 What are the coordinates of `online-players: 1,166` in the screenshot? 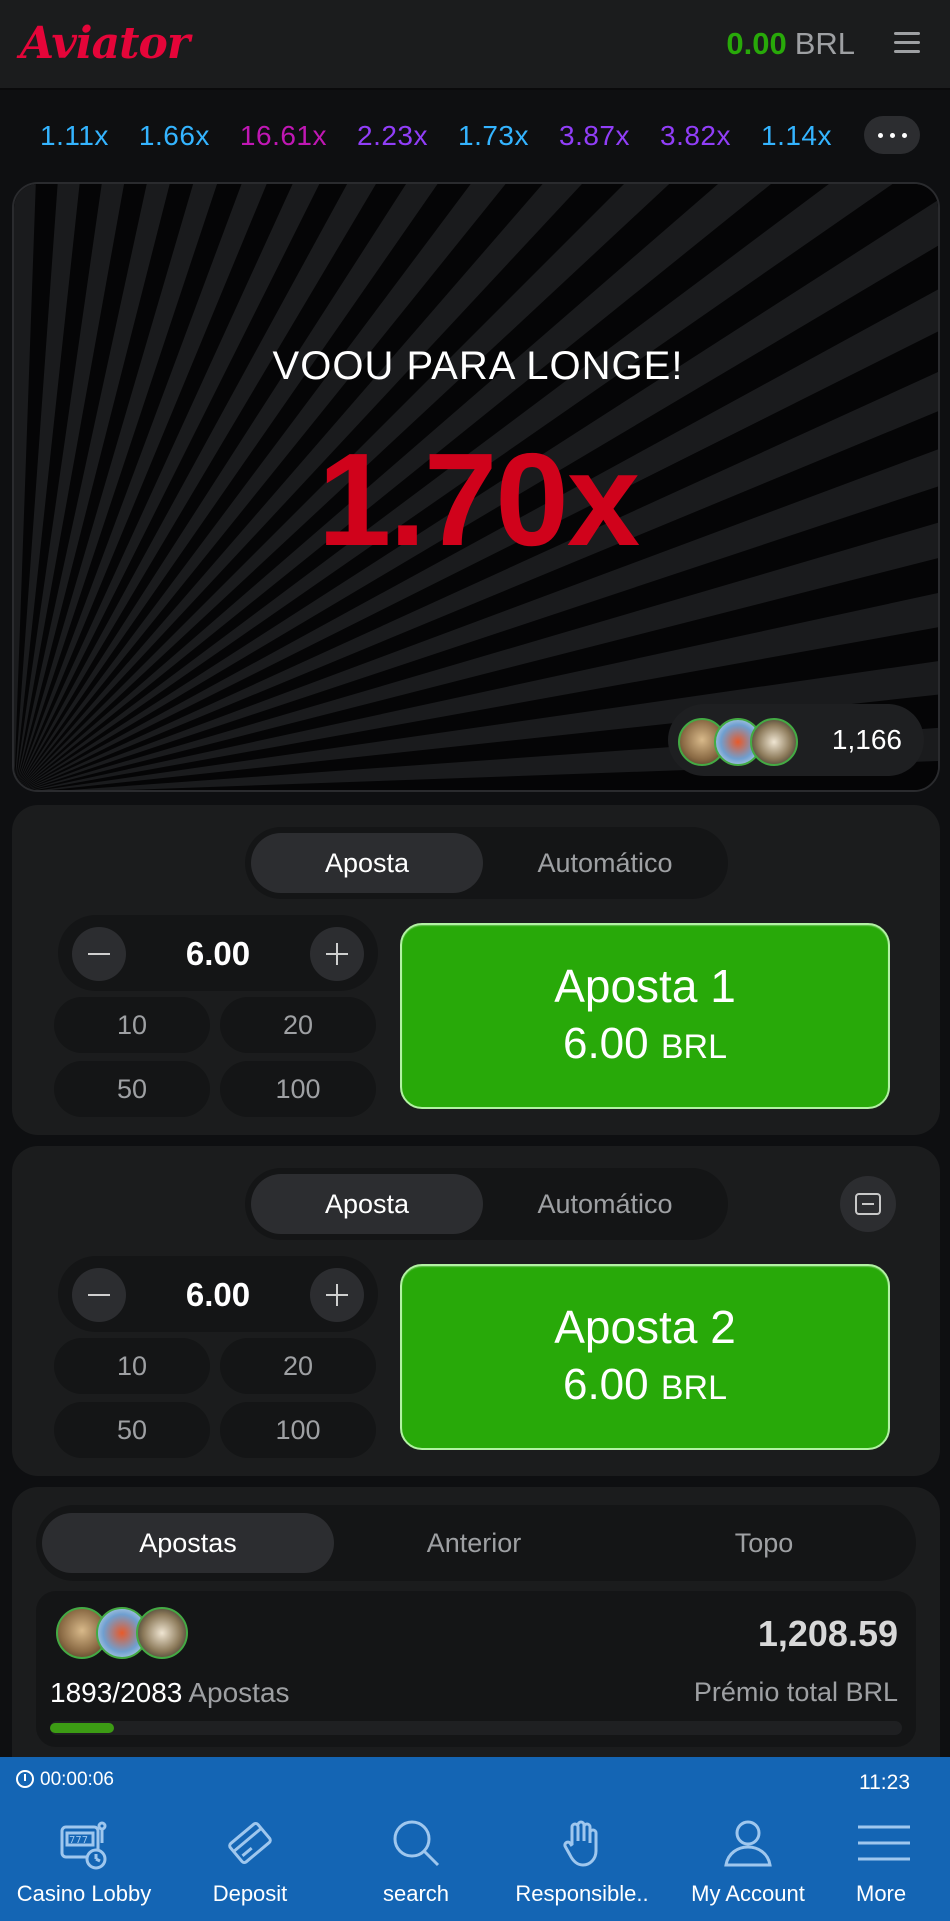 It's located at (796, 740).